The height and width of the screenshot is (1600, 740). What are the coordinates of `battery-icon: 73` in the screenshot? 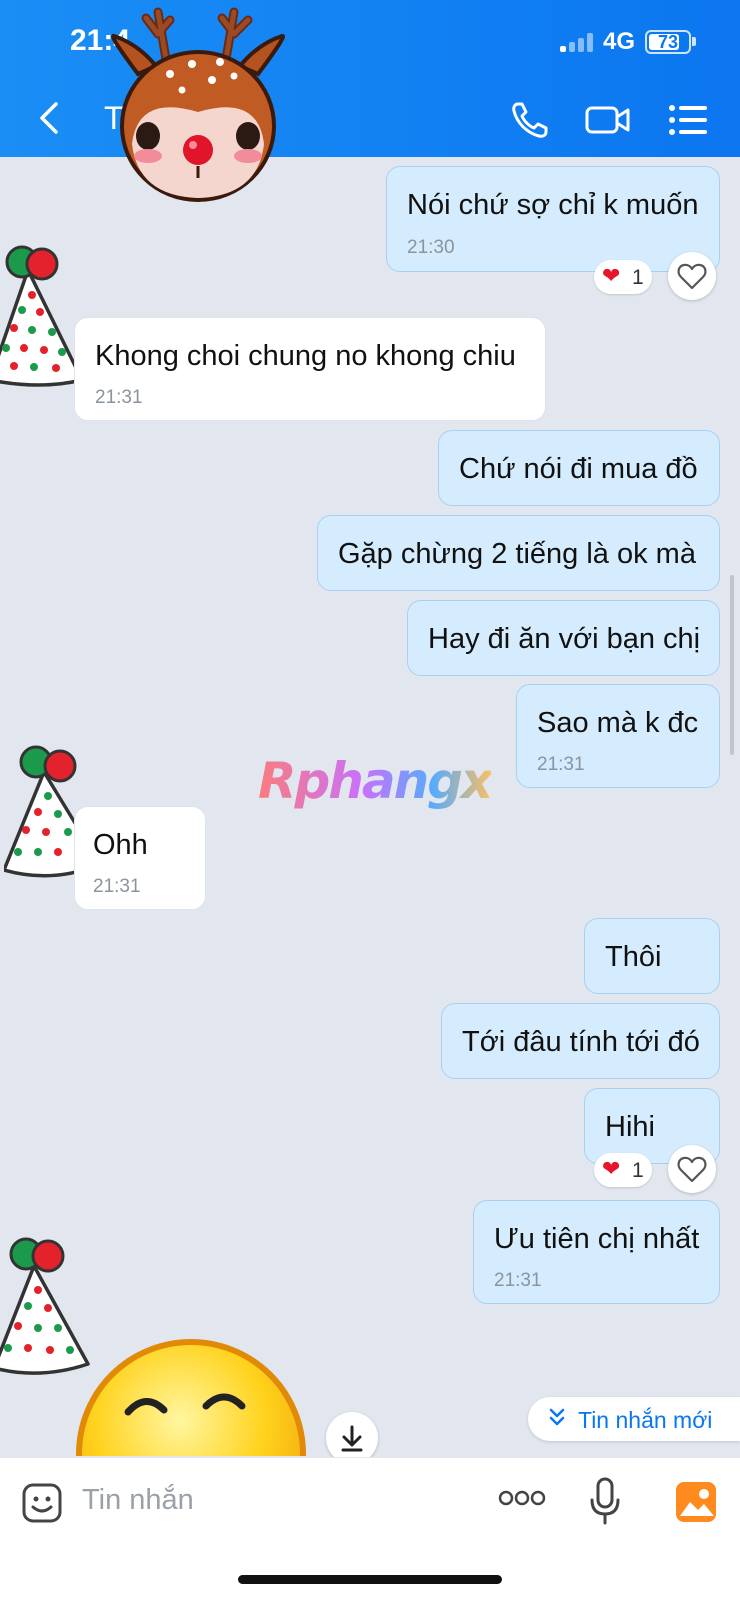 It's located at (668, 42).